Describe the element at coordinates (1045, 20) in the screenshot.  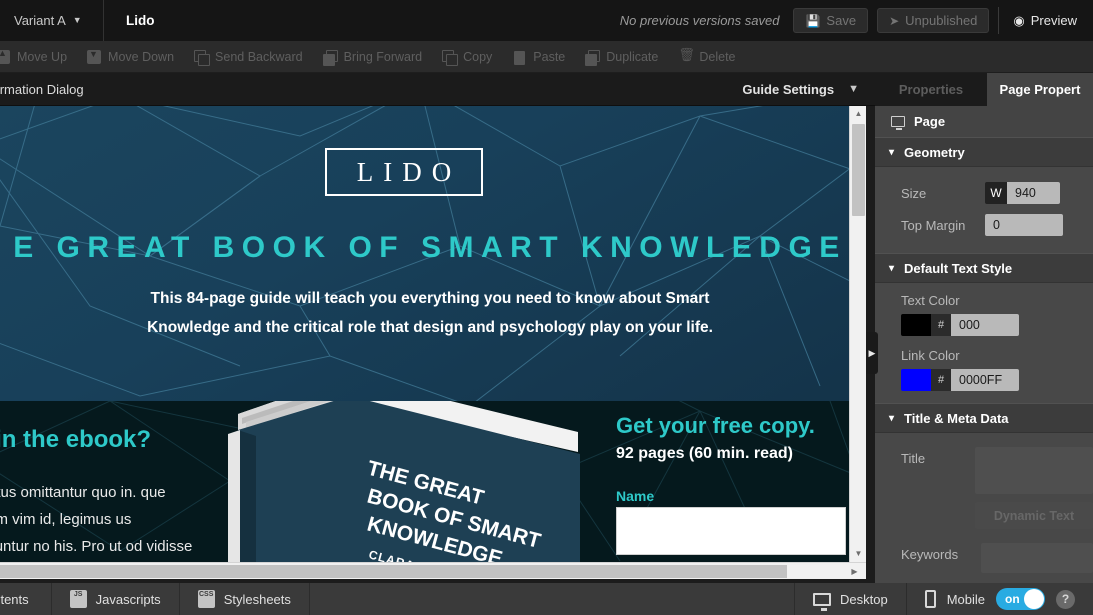
I see `preview-button: ◉ Preview` at that location.